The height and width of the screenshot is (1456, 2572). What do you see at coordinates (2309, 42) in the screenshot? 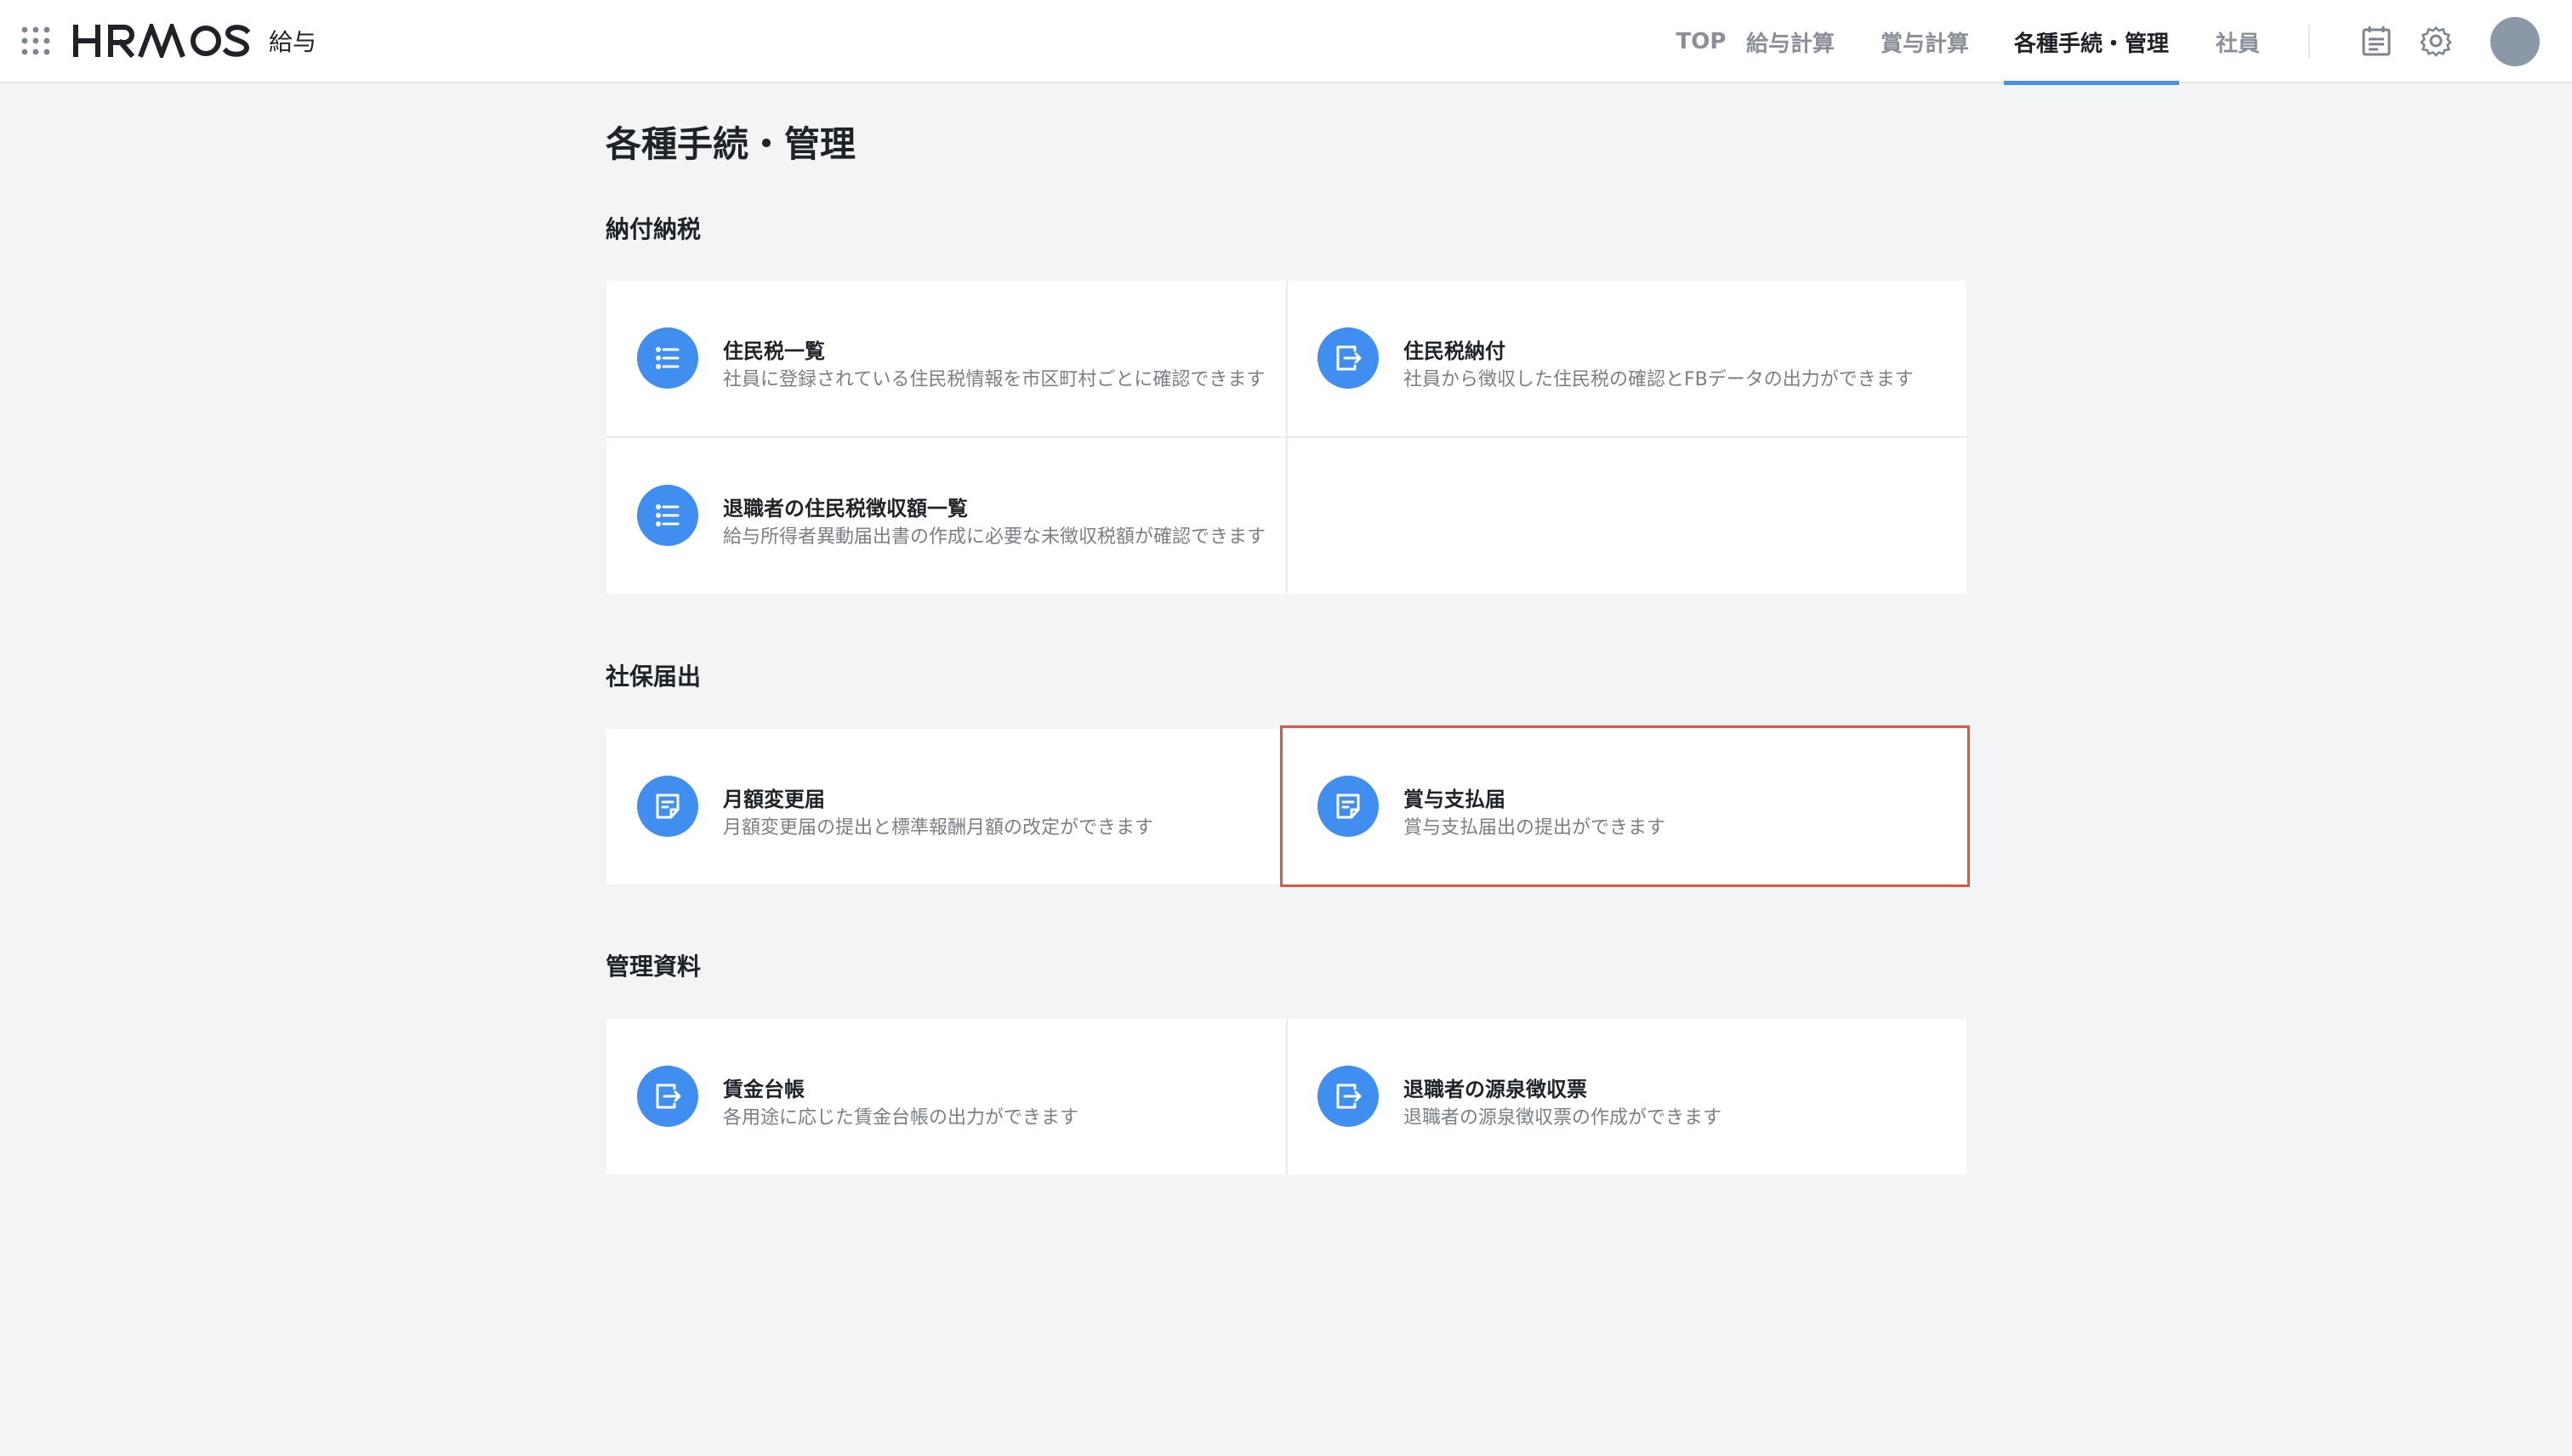
I see `header-divider` at bounding box center [2309, 42].